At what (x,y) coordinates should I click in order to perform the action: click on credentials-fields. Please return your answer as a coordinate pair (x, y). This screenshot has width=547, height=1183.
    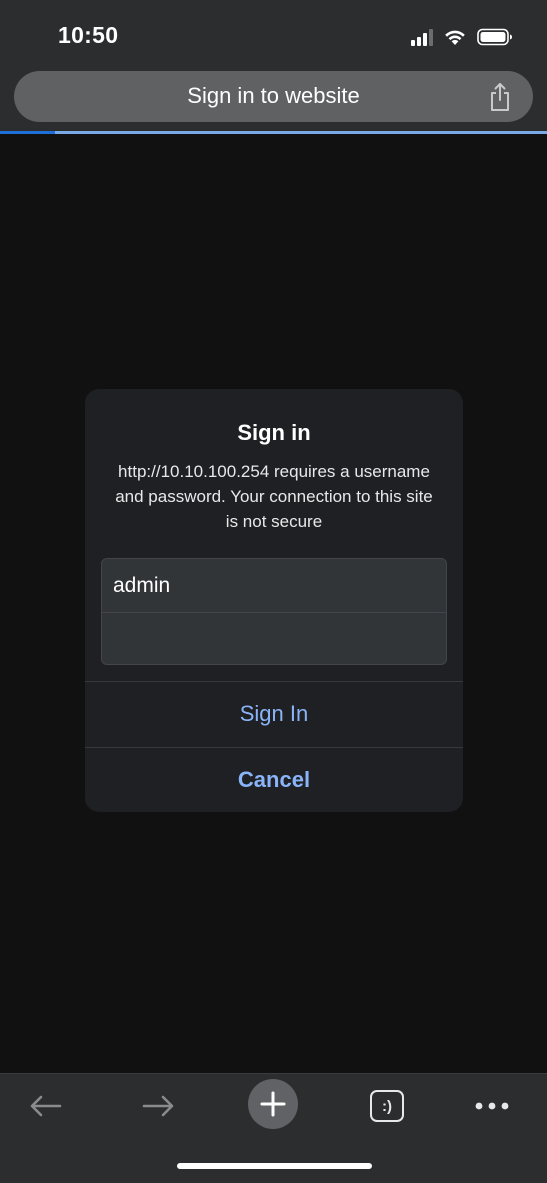
    Looking at the image, I should click on (274, 611).